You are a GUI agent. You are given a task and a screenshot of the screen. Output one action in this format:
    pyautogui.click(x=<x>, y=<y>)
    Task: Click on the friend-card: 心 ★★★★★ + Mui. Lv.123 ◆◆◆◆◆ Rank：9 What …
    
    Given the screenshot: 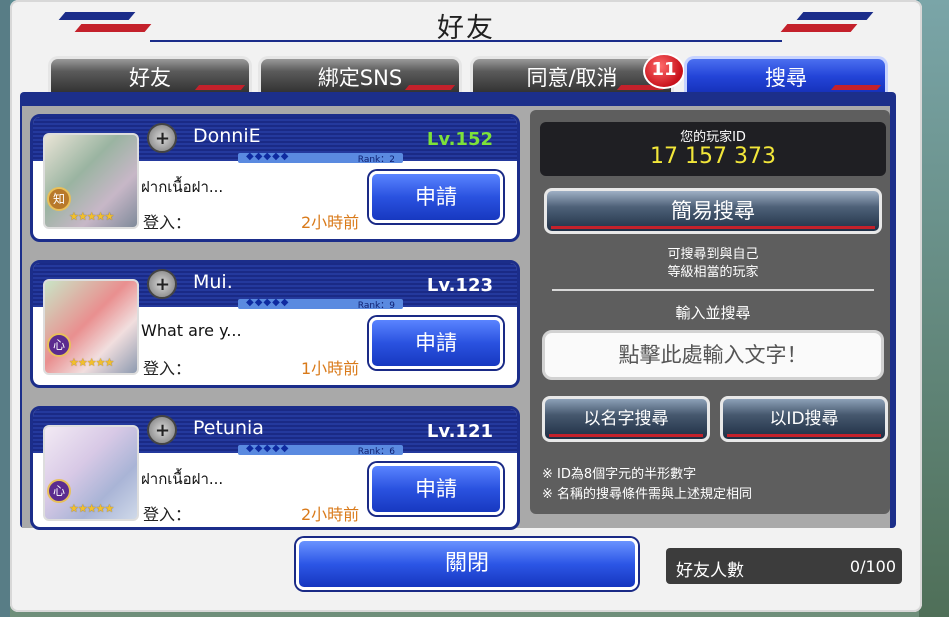 What is the action you would take?
    pyautogui.click(x=275, y=324)
    